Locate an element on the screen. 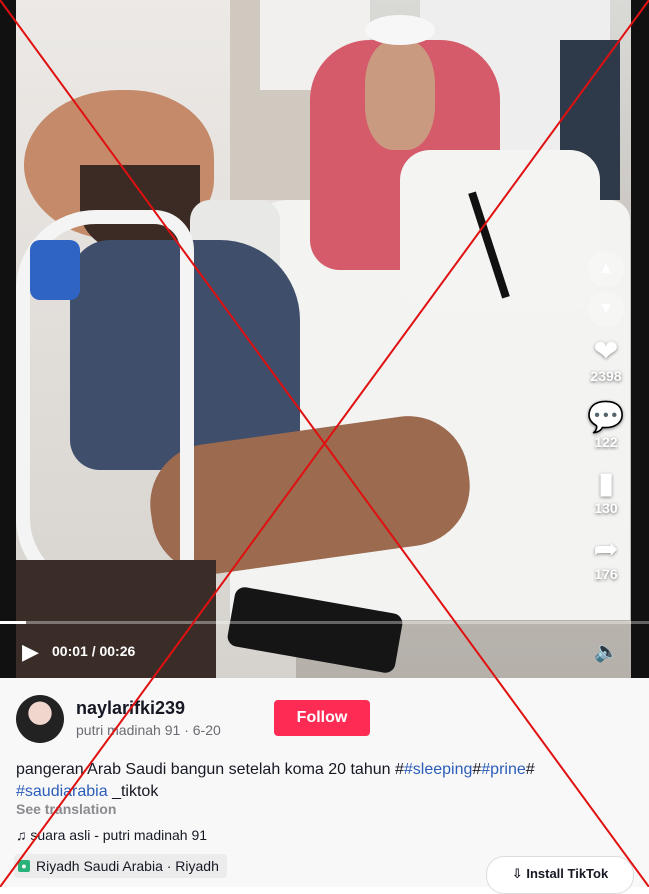 This screenshot has width=649, height=894. bookmark-icon: ▮ is located at coordinates (606, 483).